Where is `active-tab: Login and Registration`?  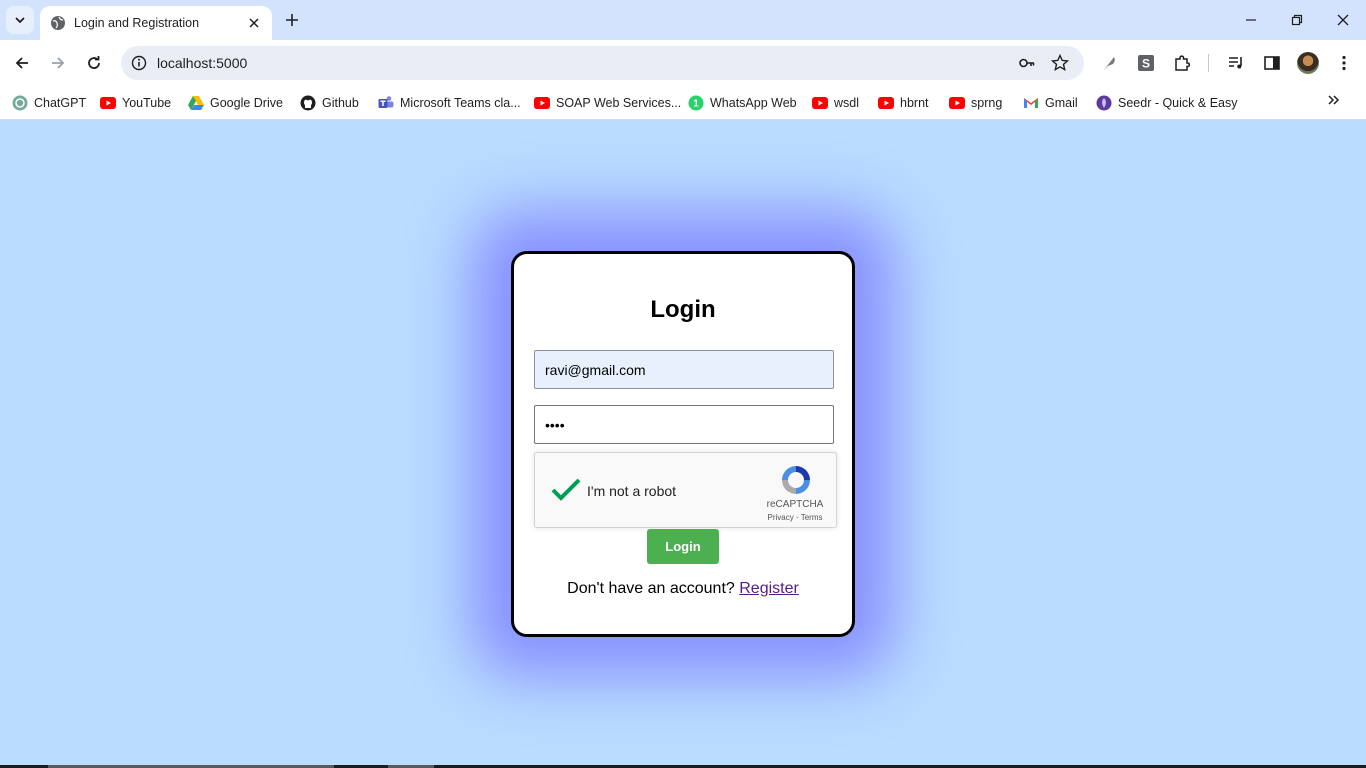 active-tab: Login and Registration is located at coordinates (156, 23).